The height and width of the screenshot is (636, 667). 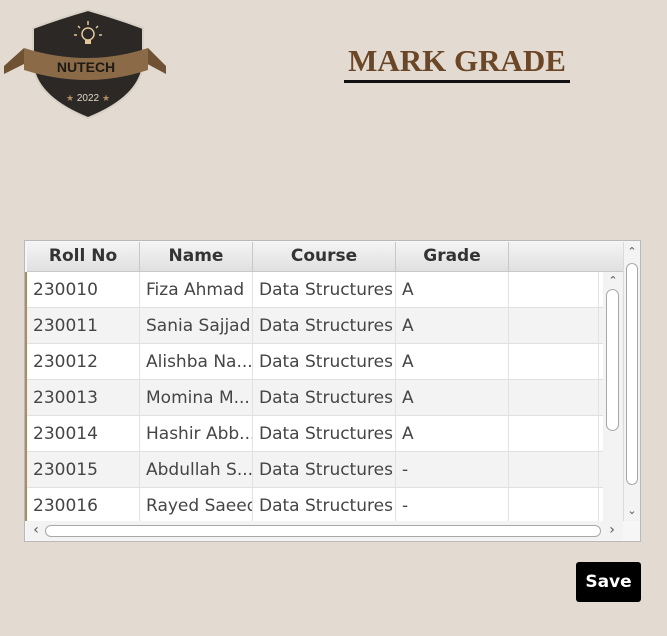 I want to click on table-header: Roll No Name Course Grade, so click(x=325, y=257).